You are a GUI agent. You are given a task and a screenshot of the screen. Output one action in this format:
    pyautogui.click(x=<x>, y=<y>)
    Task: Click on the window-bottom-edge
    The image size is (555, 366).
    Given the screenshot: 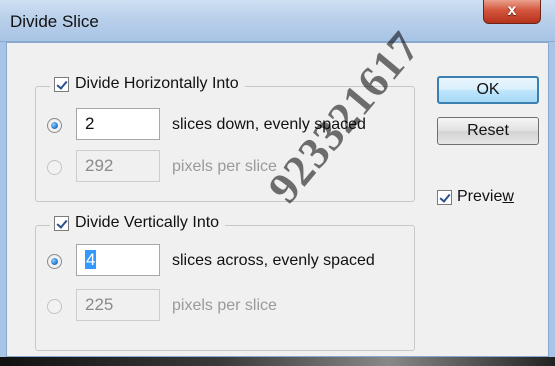 What is the action you would take?
    pyautogui.click(x=277, y=361)
    